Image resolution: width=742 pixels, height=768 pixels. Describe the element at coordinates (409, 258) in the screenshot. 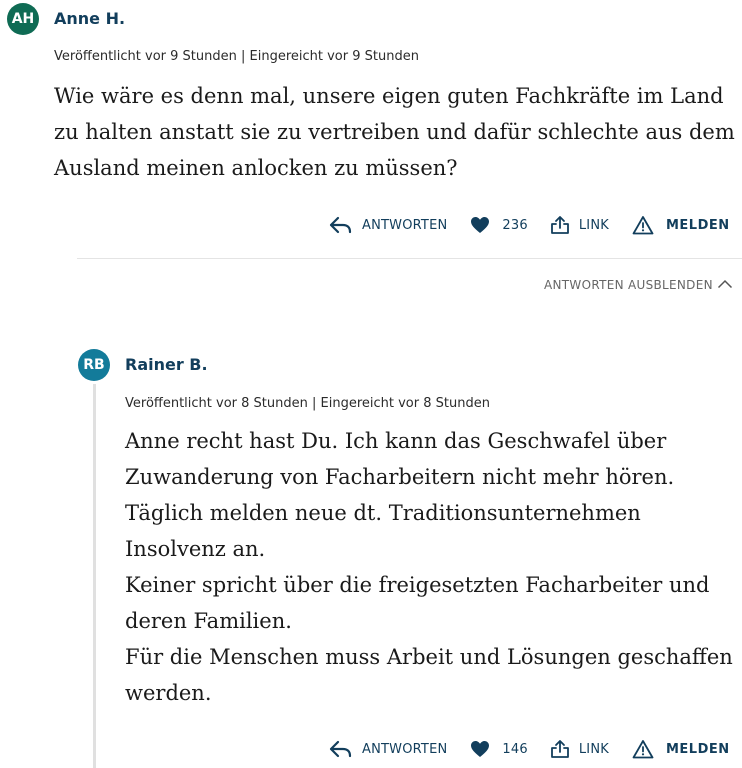

I see `divider` at that location.